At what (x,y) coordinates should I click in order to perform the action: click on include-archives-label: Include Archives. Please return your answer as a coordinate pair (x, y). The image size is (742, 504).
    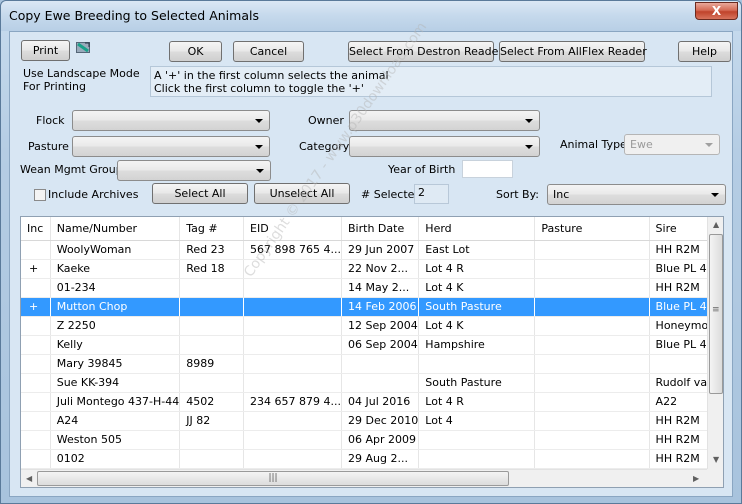
    Looking at the image, I should click on (93, 194).